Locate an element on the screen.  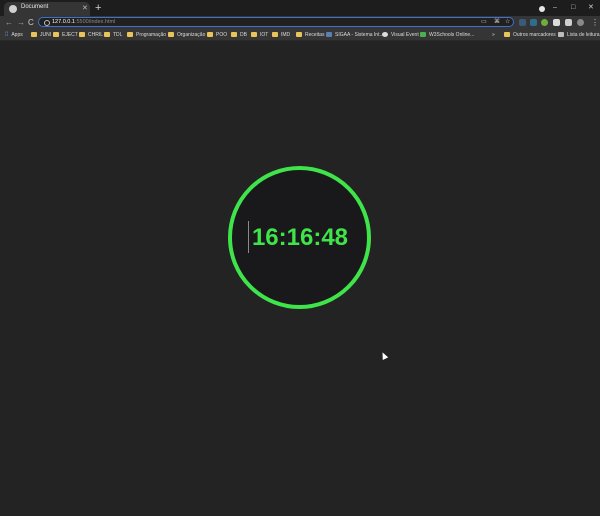
address-bar: 127.0.0.1:5500/index.html ▭ ⌘ ☆ is located at coordinates (276, 22).